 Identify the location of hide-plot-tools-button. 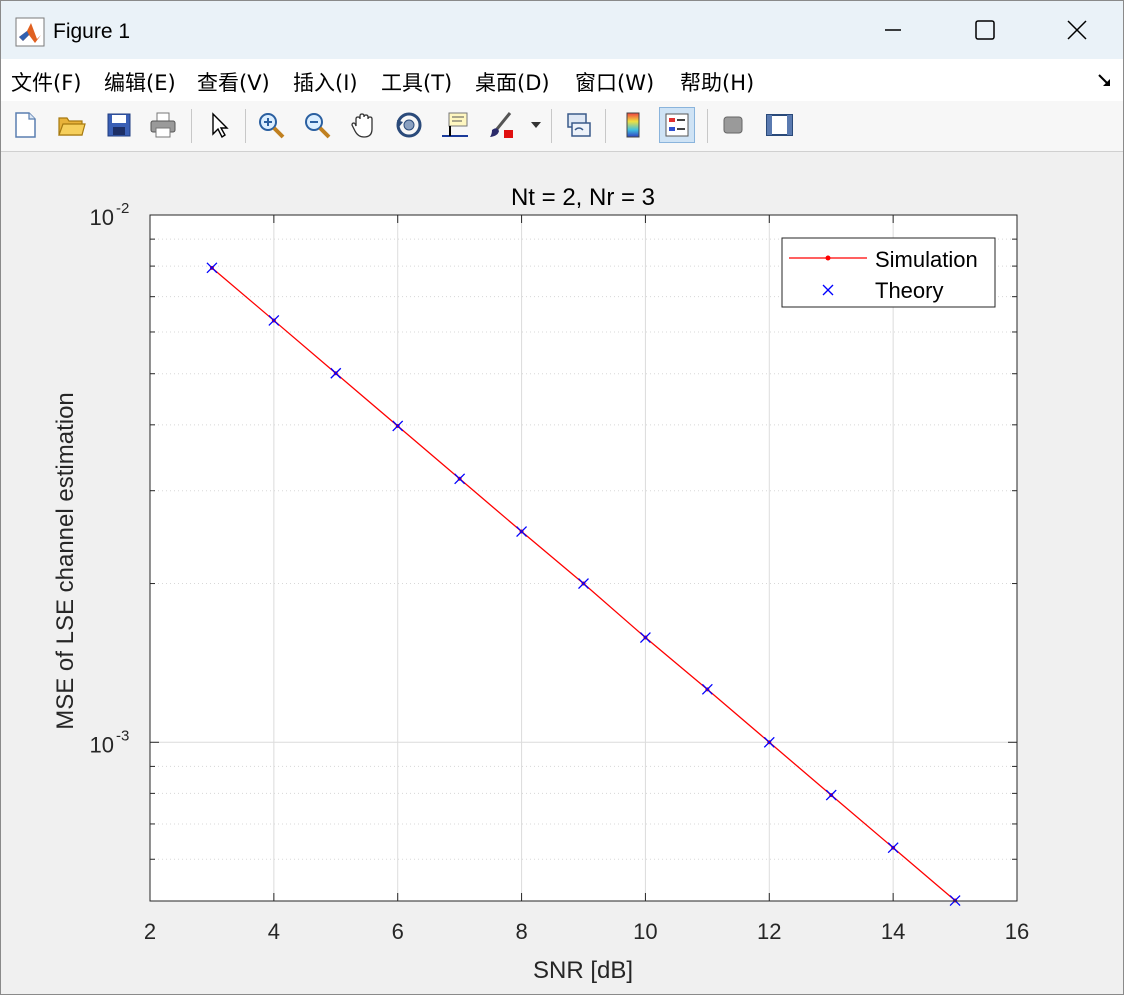
(733, 125).